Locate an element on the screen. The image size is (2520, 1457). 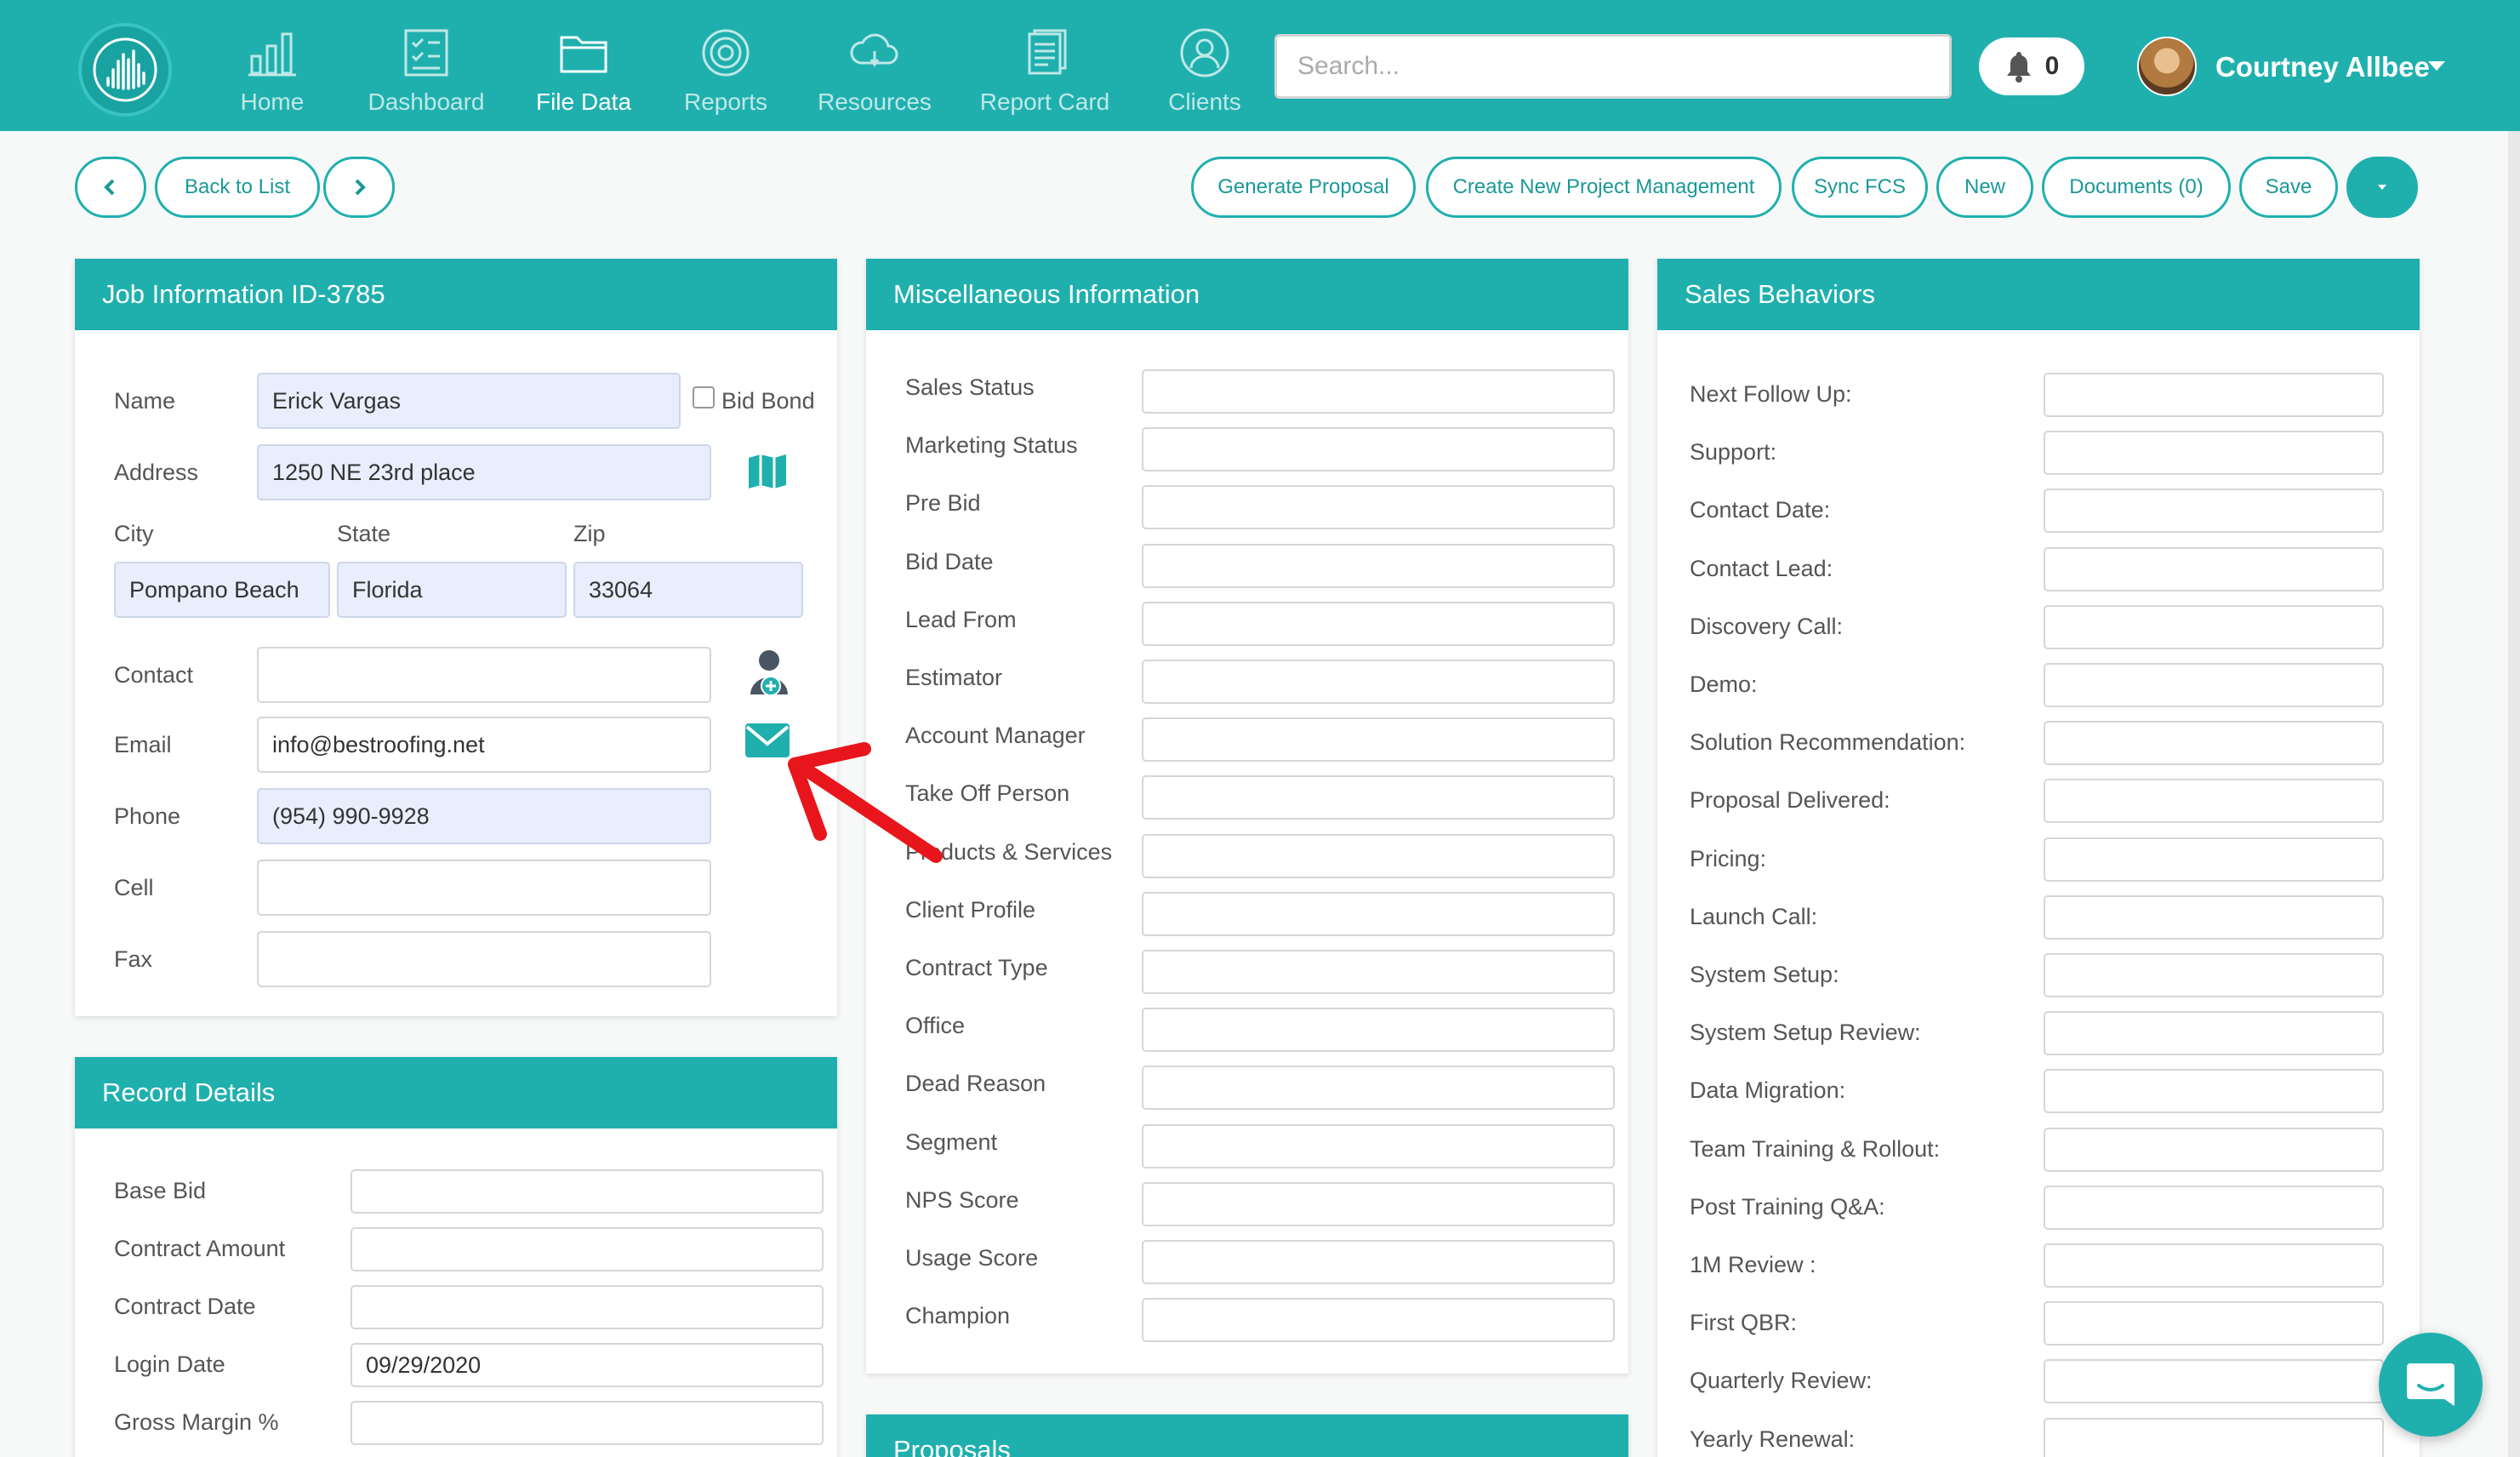
nav-file-data: File Data is located at coordinates (583, 76).